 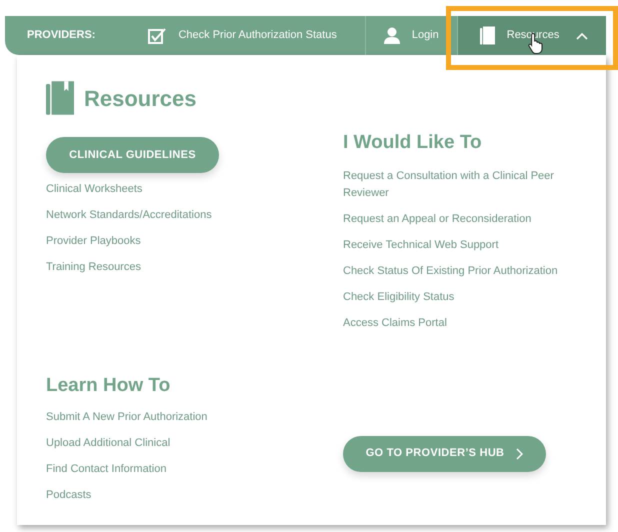 I want to click on section-heading: Learn How To, so click(x=109, y=386).